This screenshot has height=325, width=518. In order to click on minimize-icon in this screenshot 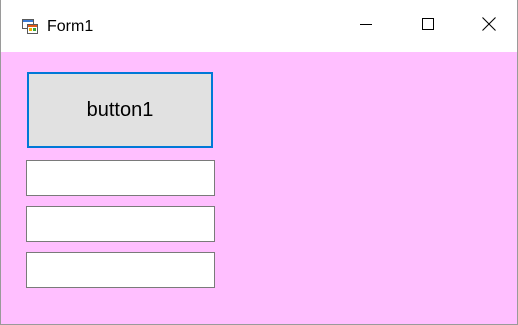, I will do `click(366, 26)`.